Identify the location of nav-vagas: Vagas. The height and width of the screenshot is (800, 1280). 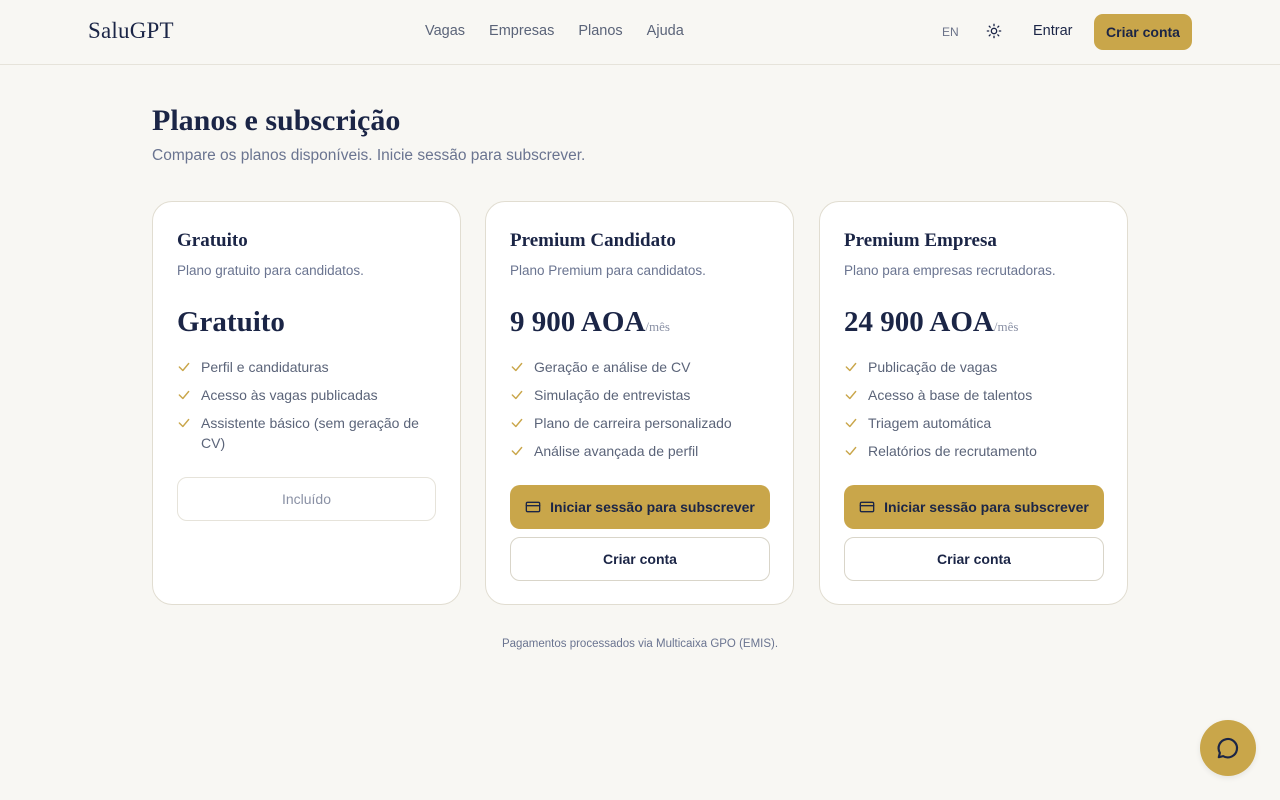
(445, 31).